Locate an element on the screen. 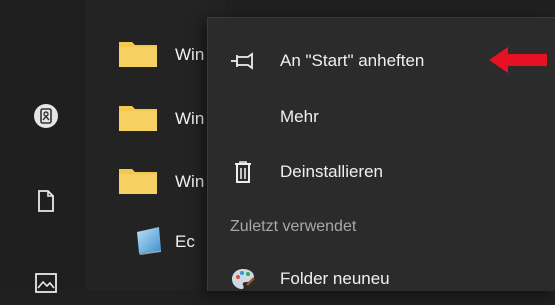 This screenshot has height=305, width=555. start-left-rail is located at coordinates (42, 146).